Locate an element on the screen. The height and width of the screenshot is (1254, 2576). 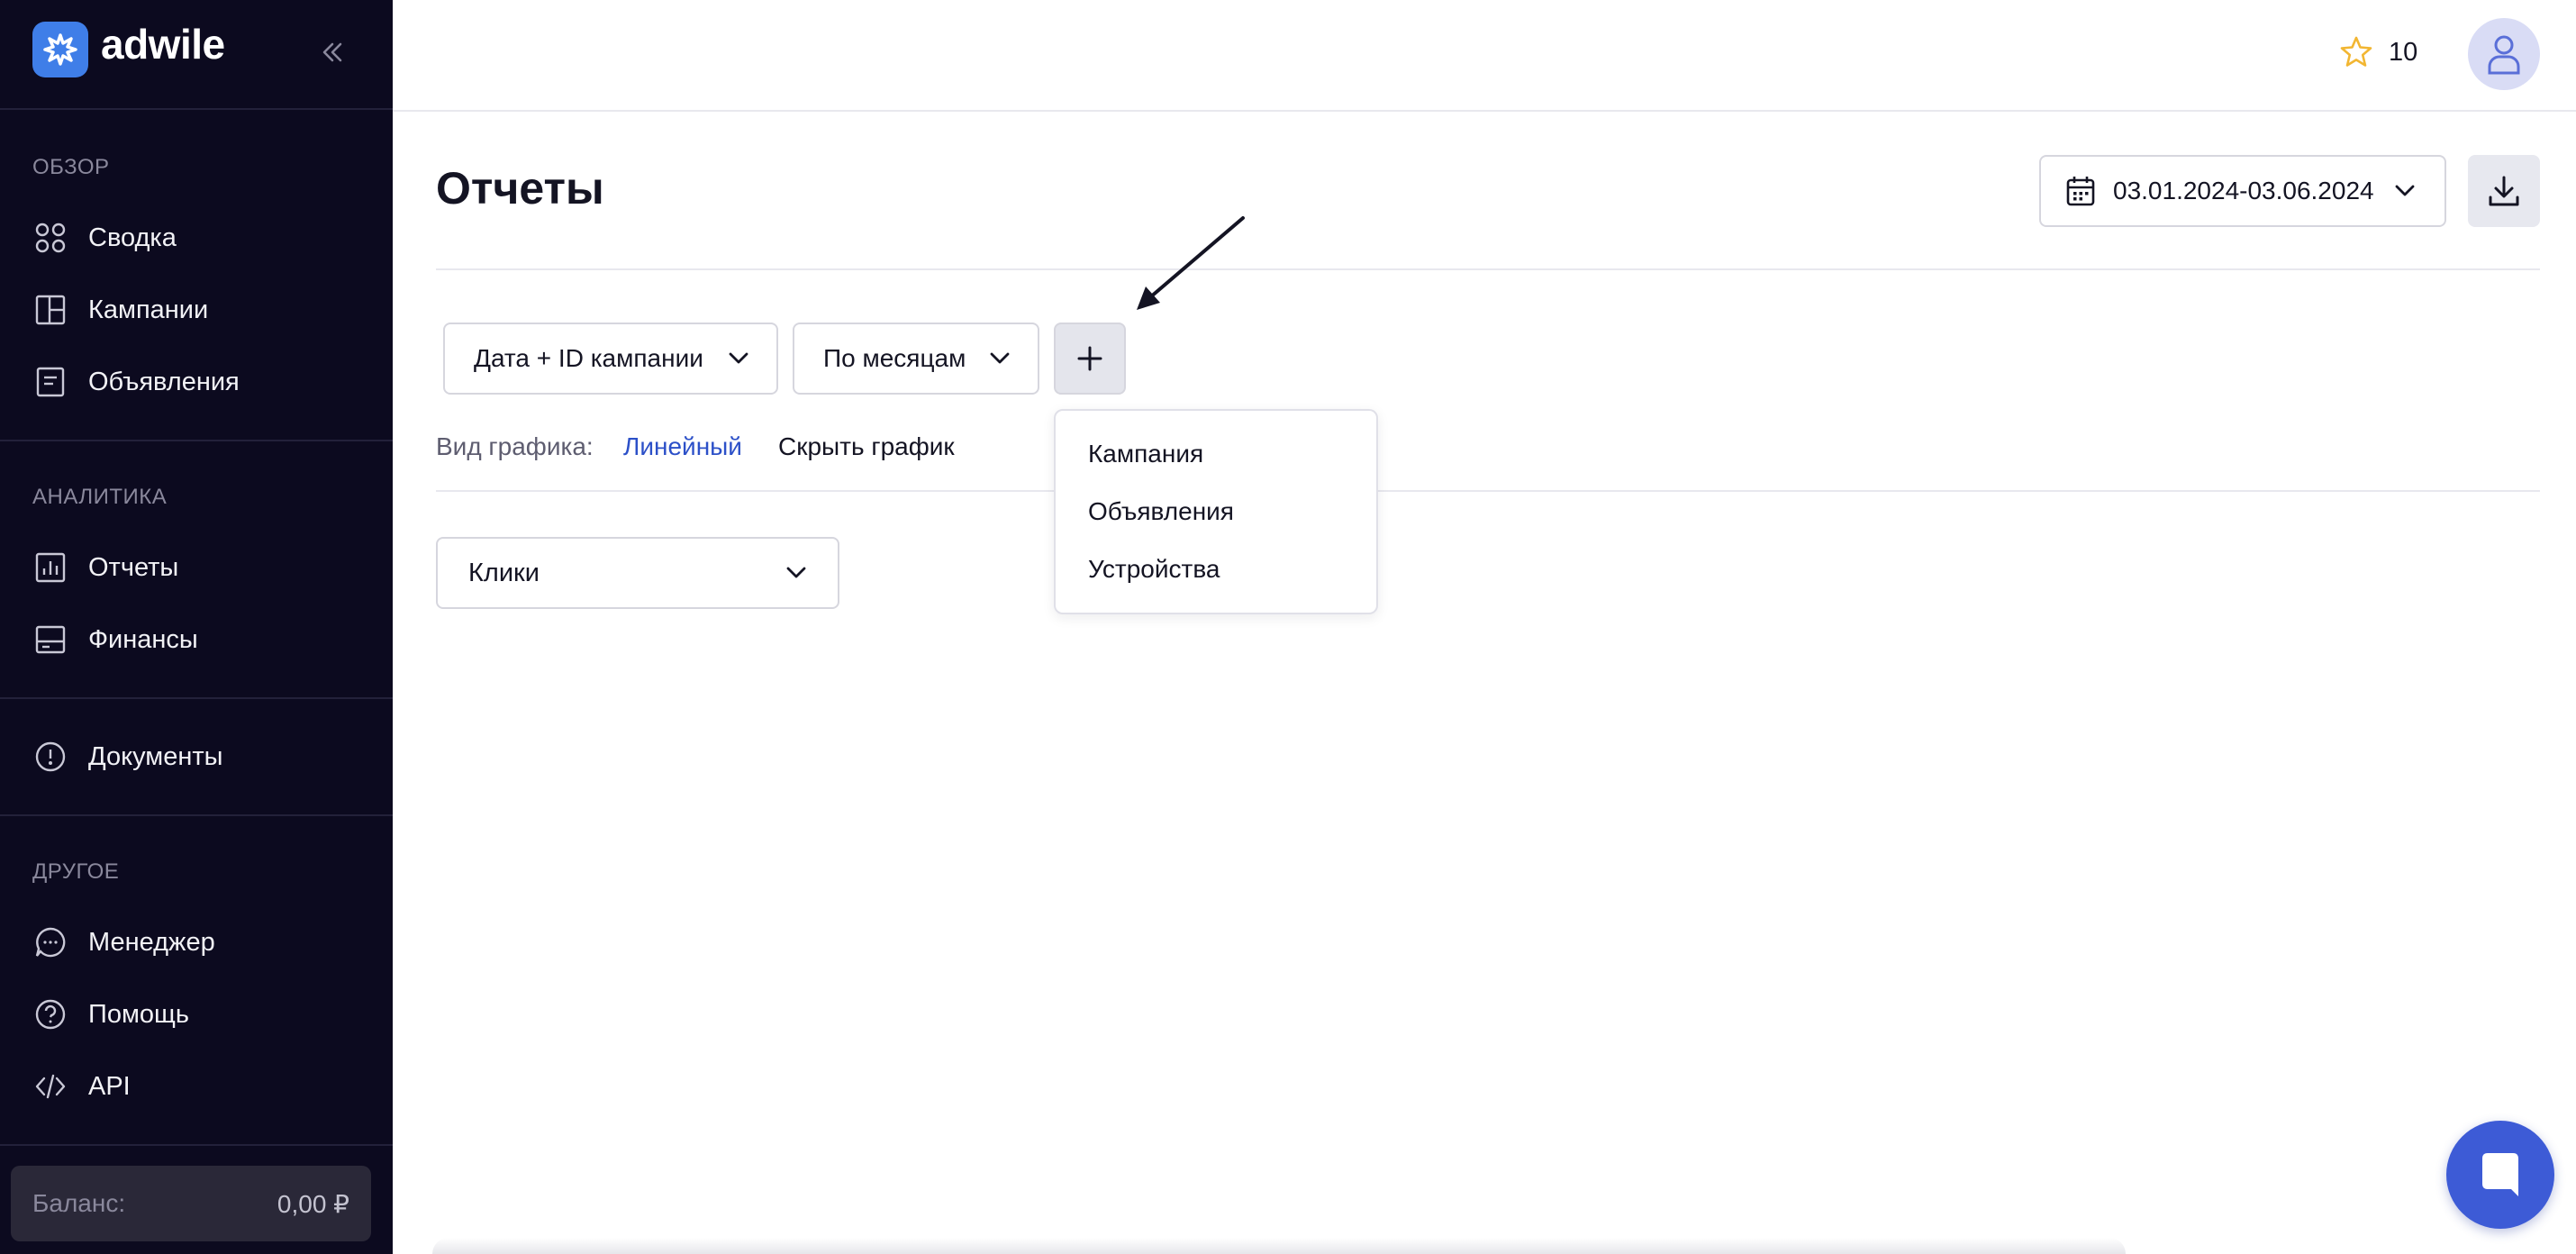
section-title-analytics: АНАЛИТИКА is located at coordinates (100, 497).